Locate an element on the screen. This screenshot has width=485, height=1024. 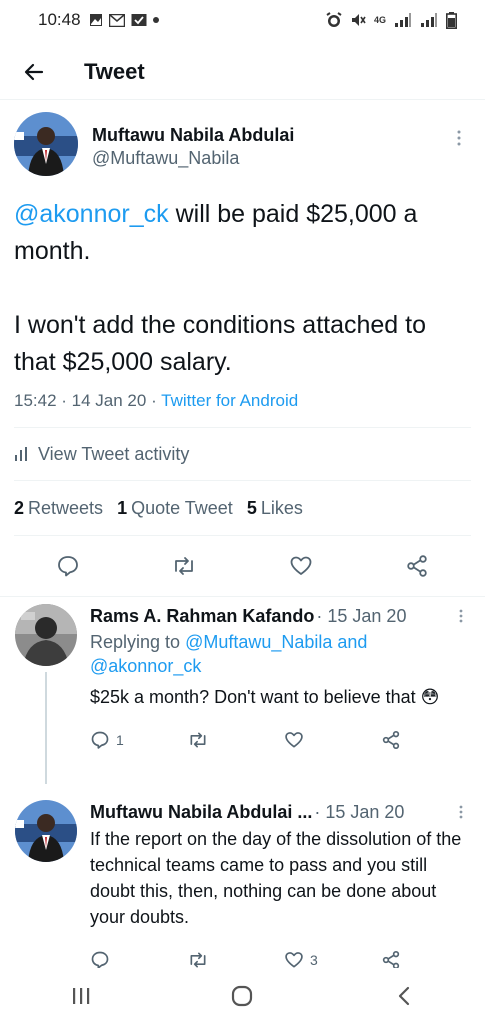
page-title: Tweet is located at coordinates (114, 71).